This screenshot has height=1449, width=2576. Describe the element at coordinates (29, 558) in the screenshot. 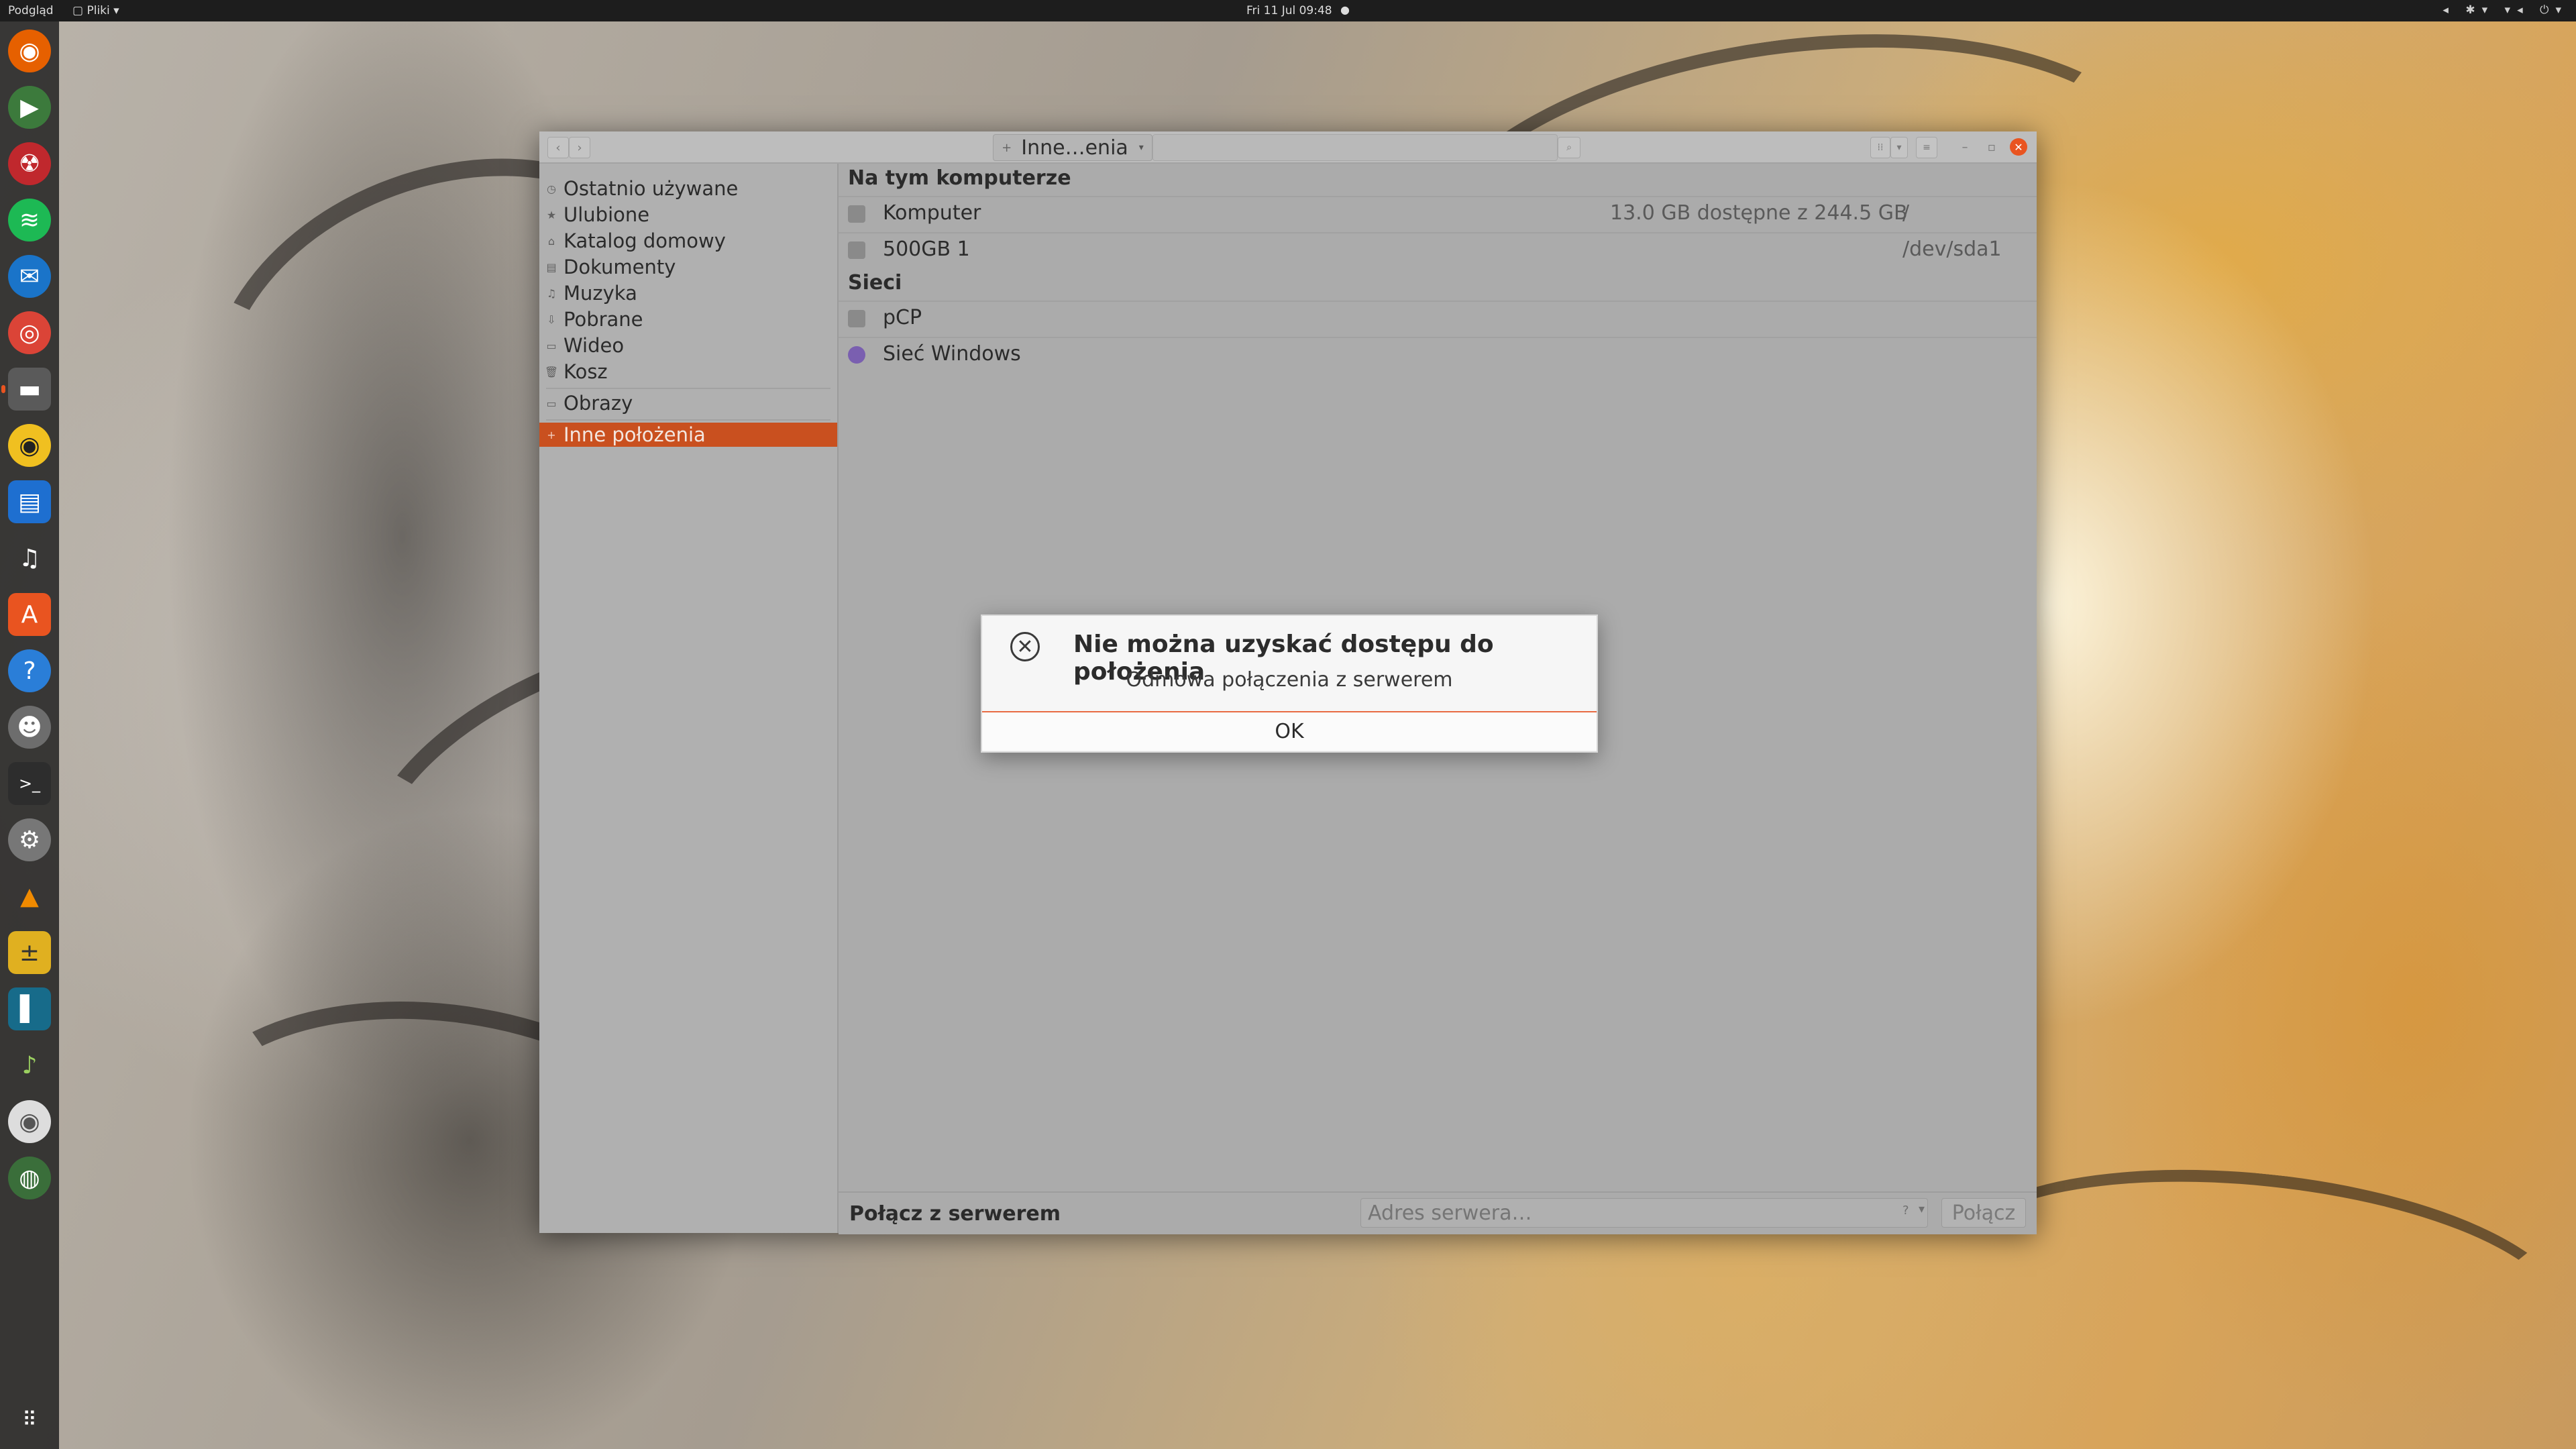

I see `music-icon: ♫` at that location.